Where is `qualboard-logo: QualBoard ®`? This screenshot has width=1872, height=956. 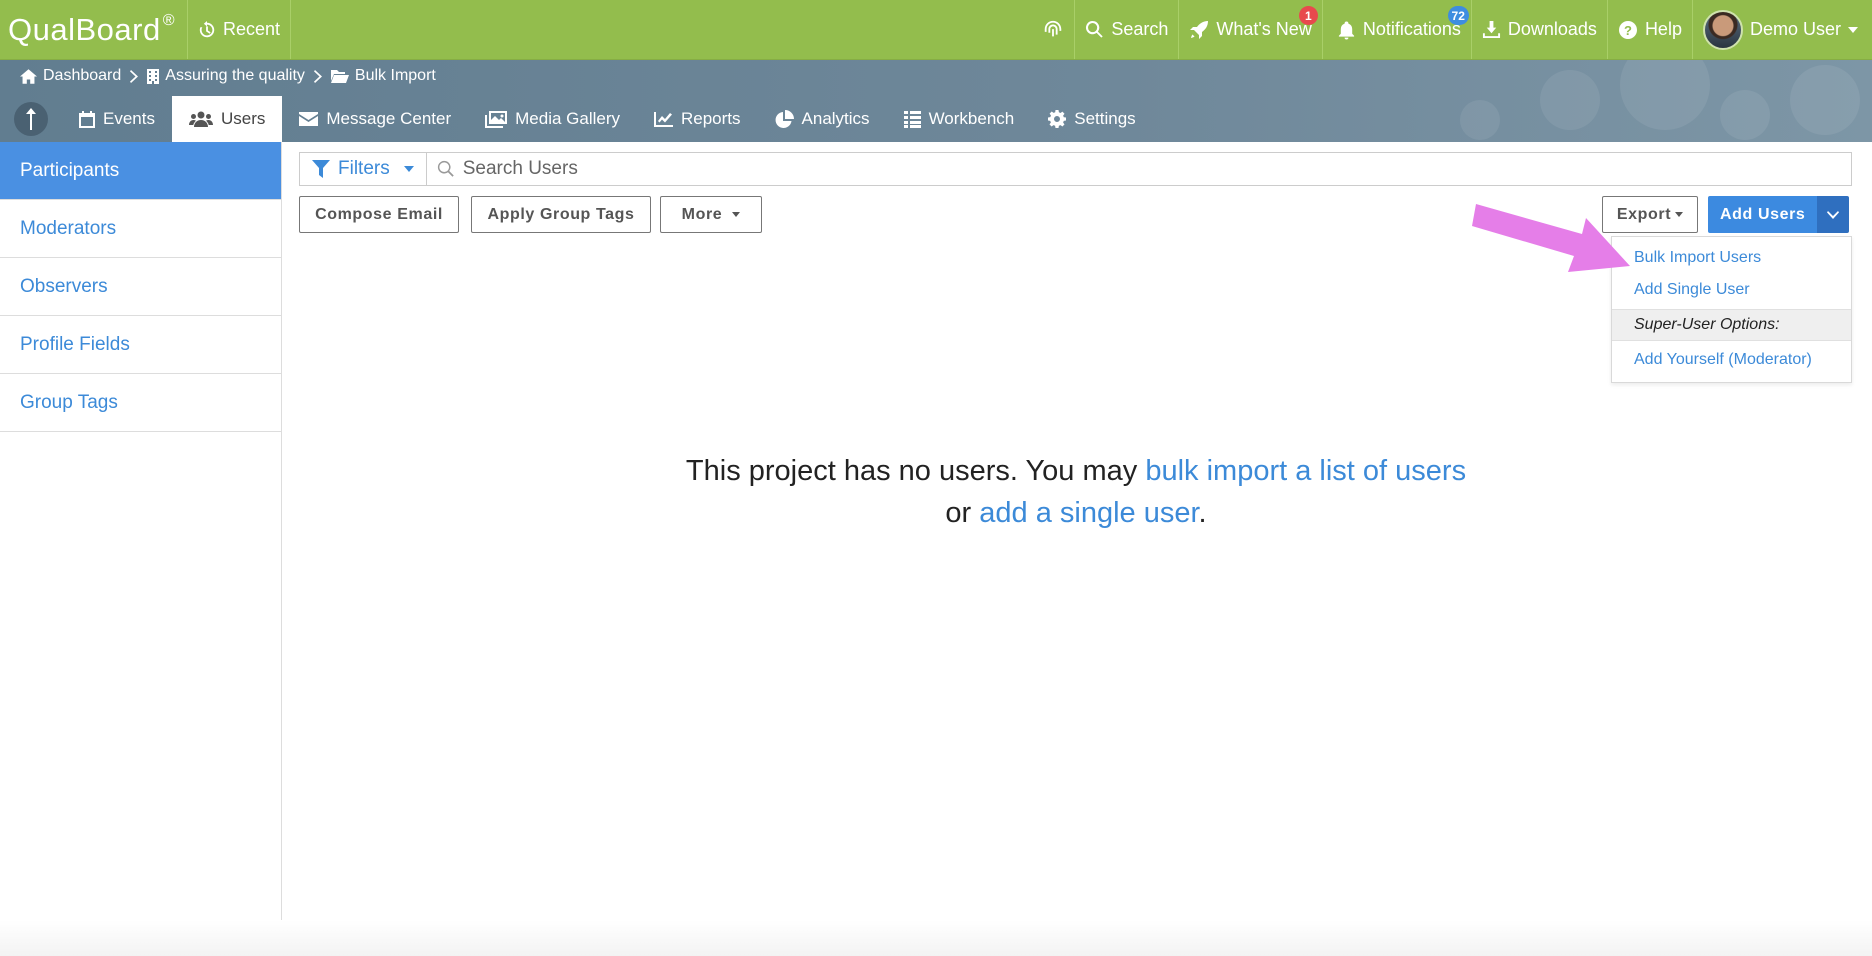
qualboard-logo: QualBoard ® is located at coordinates (94, 29).